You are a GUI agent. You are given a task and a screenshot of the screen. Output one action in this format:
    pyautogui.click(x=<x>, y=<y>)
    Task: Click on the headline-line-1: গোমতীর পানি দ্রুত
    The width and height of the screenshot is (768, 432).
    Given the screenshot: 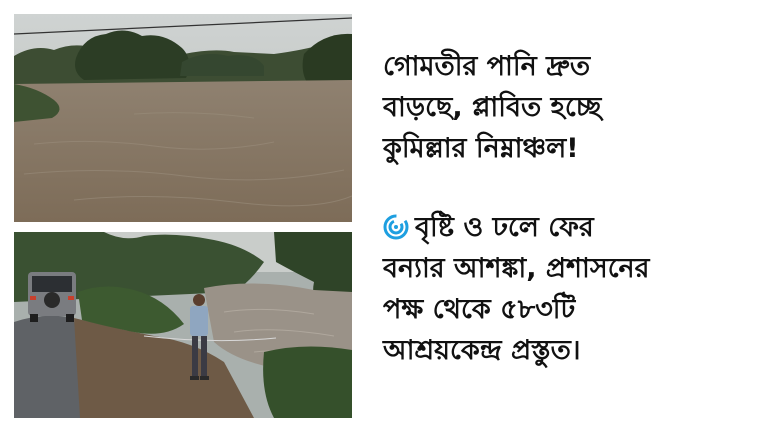 What is the action you would take?
    pyautogui.click(x=487, y=66)
    